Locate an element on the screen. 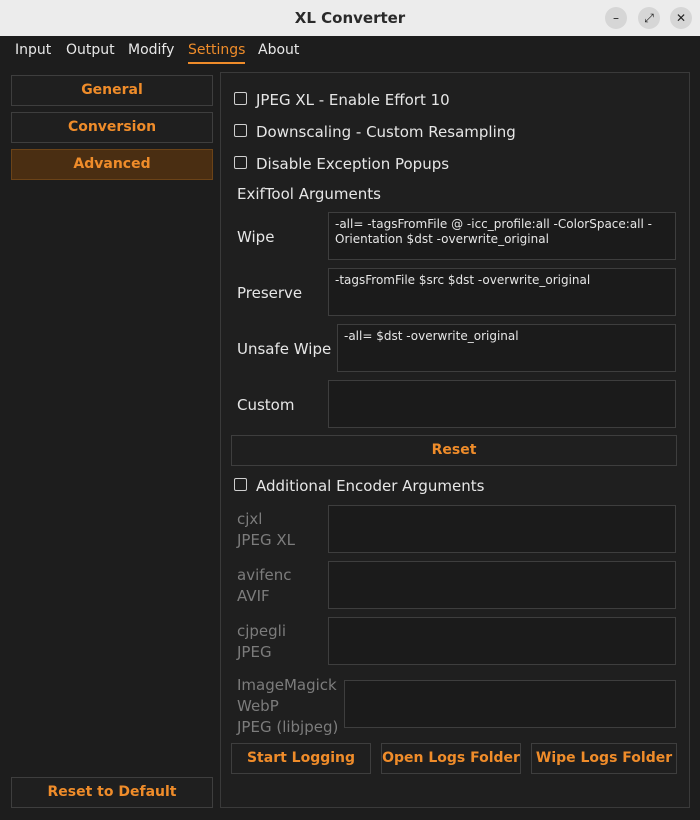  window-title: XL Converter is located at coordinates (350, 18).